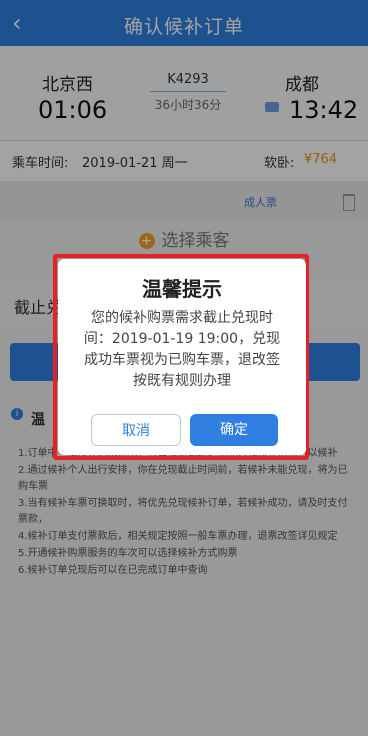 This screenshot has width=368, height=736. What do you see at coordinates (182, 289) in the screenshot?
I see `dialog-title: 温馨提示` at bounding box center [182, 289].